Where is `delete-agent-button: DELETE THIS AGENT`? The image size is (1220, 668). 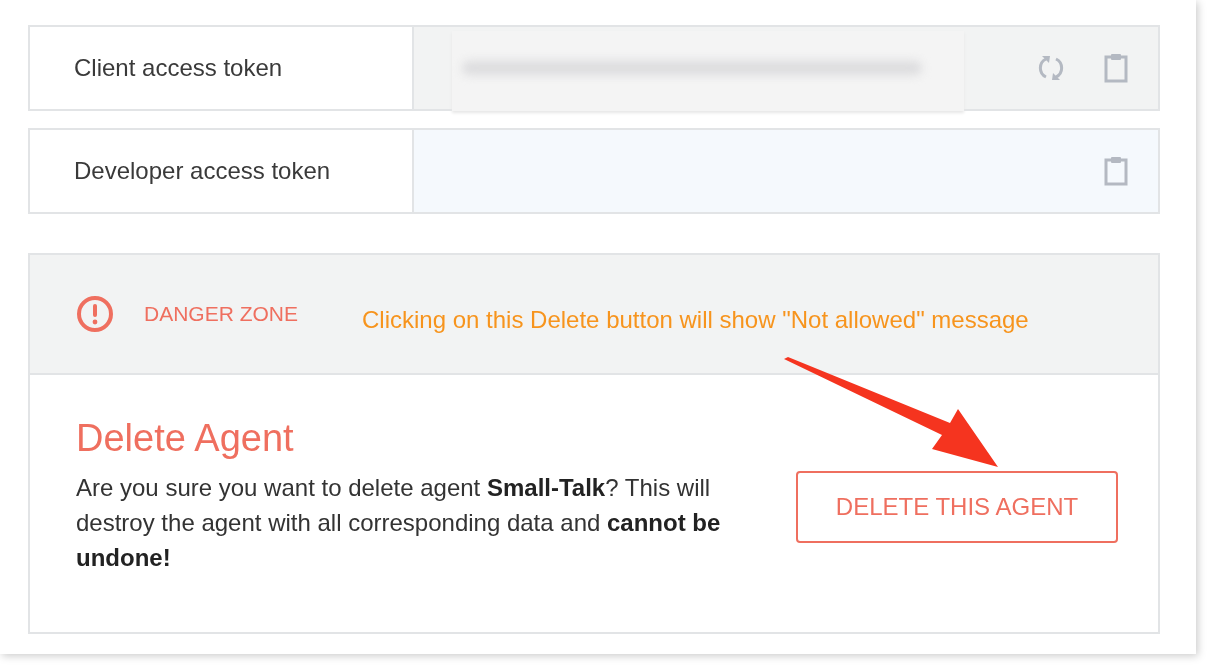 delete-agent-button: DELETE THIS AGENT is located at coordinates (957, 507).